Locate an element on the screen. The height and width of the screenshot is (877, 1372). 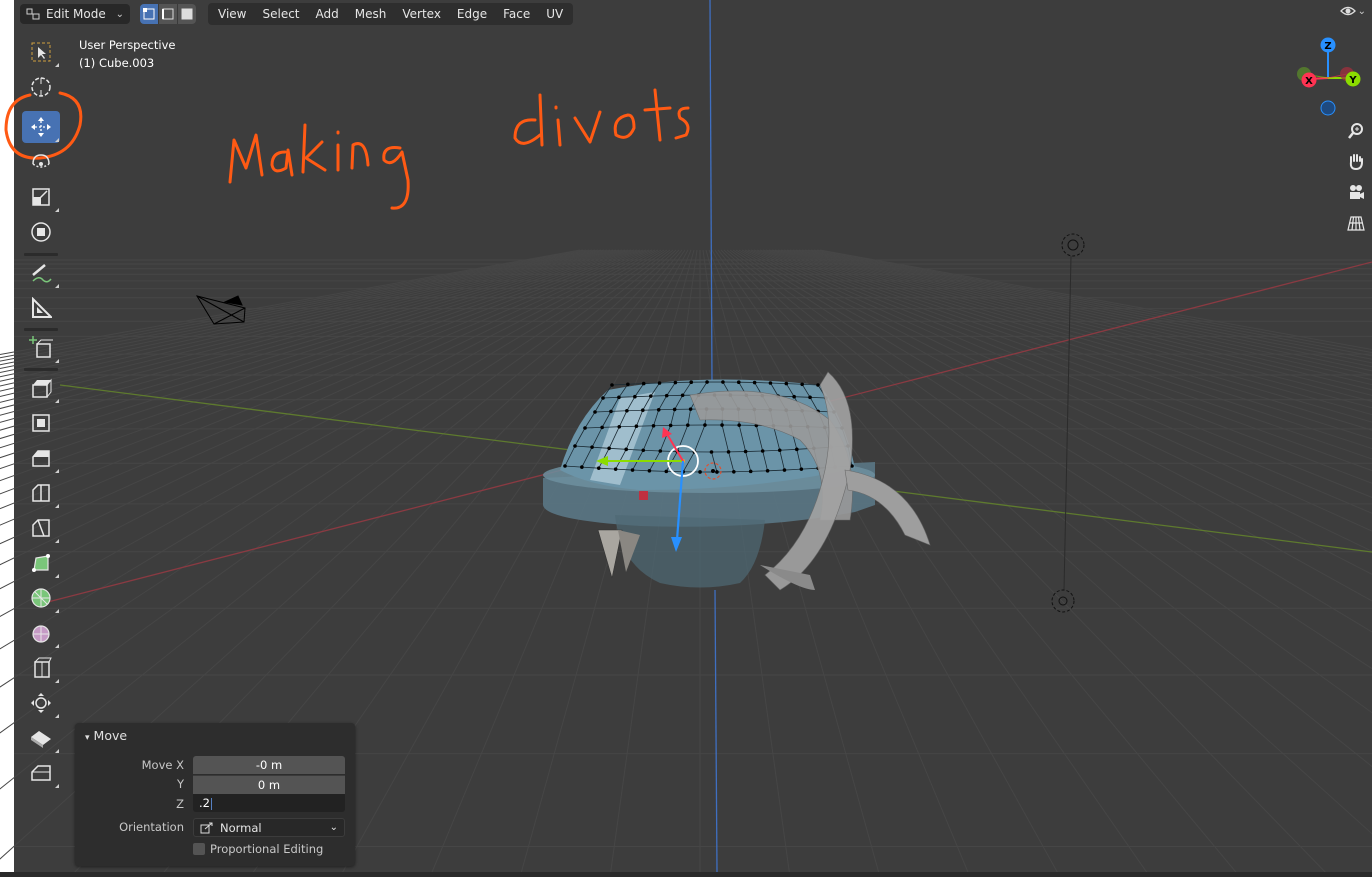
menu-uv: UV is located at coordinates (554, 14).